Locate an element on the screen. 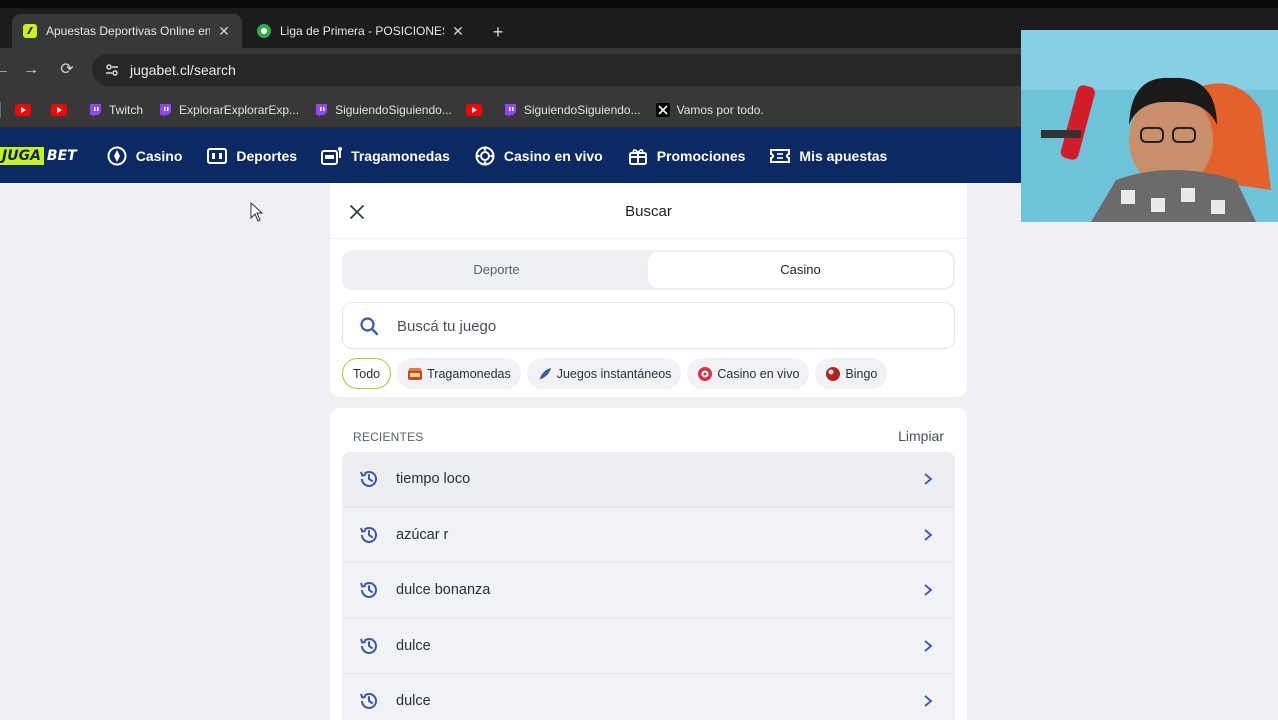 This screenshot has height=720, width=1278. chip-juegos-instantaneos: Juegos instantáneos is located at coordinates (604, 373).